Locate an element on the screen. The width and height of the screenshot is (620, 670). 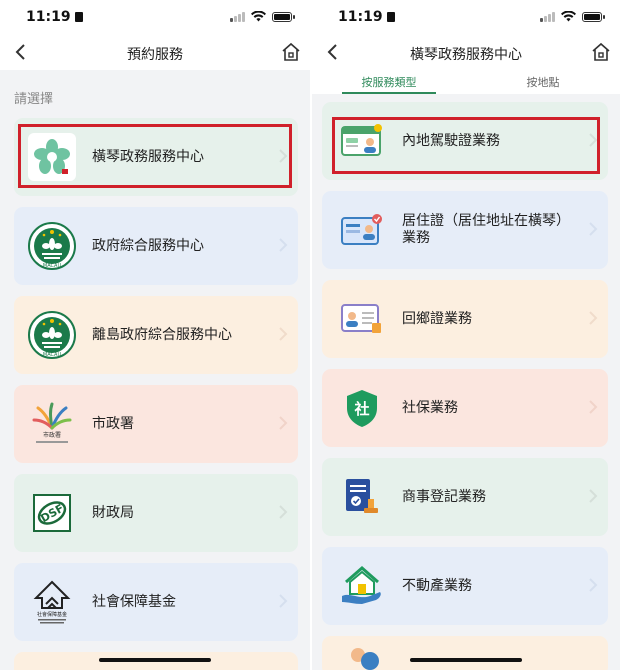
list-item-label: 社保業務 is located at coordinates (430, 407).